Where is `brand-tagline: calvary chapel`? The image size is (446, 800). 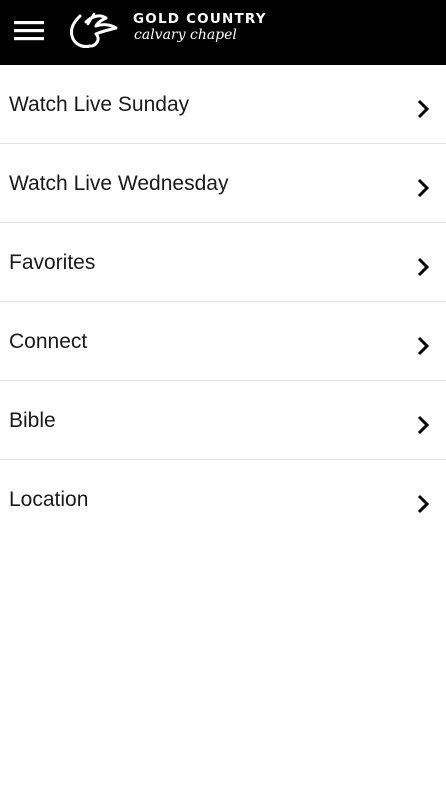
brand-tagline: calvary chapel is located at coordinates (185, 35).